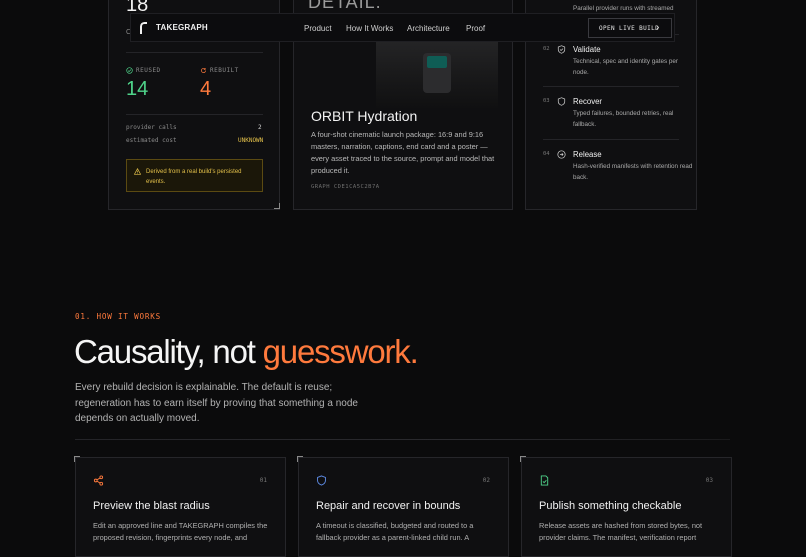 This screenshot has width=806, height=557. I want to click on panel-corner-mark, so click(277, 206).